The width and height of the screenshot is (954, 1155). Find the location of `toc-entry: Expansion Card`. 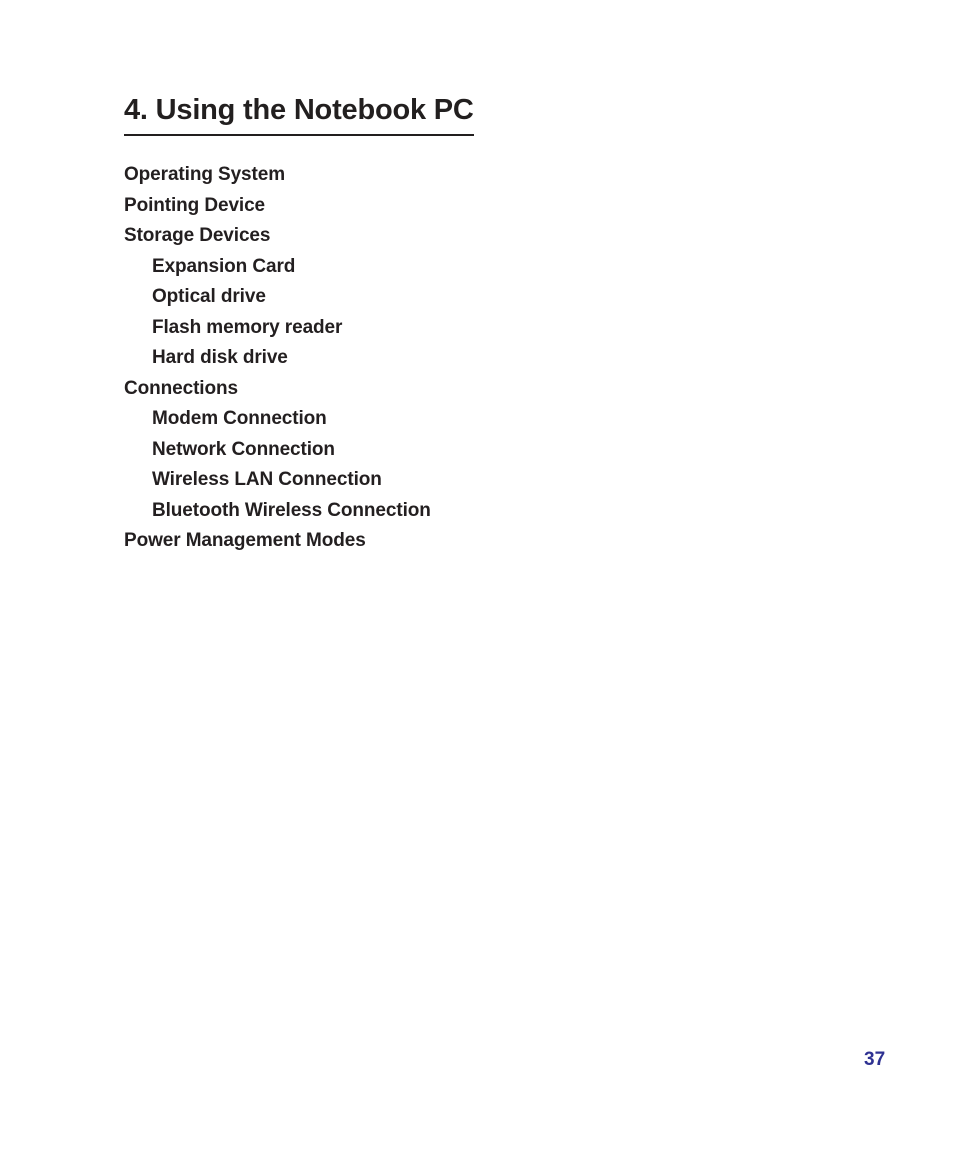

toc-entry: Expansion Card is located at coordinates (224, 266).